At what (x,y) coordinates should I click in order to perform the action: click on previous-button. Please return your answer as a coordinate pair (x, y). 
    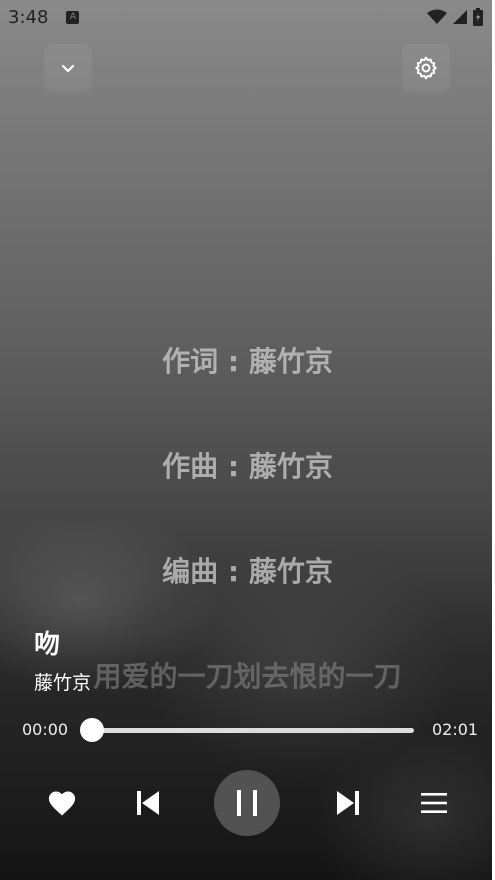
    Looking at the image, I should click on (148, 803).